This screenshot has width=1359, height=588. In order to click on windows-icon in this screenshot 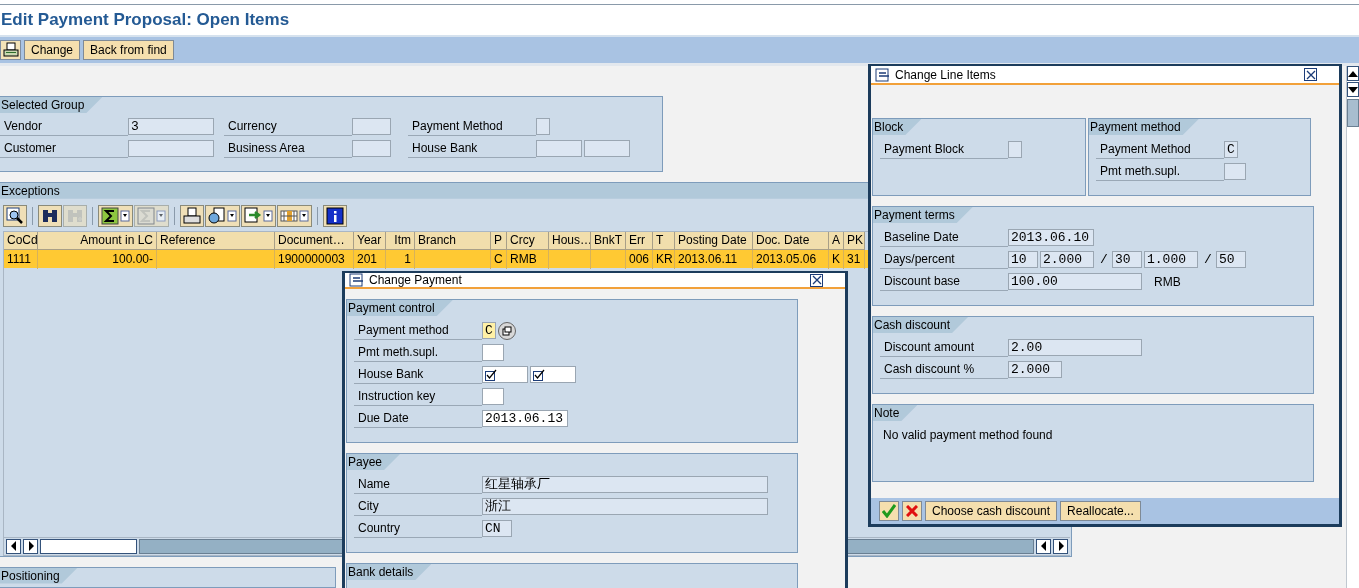, I will do `click(507, 330)`.